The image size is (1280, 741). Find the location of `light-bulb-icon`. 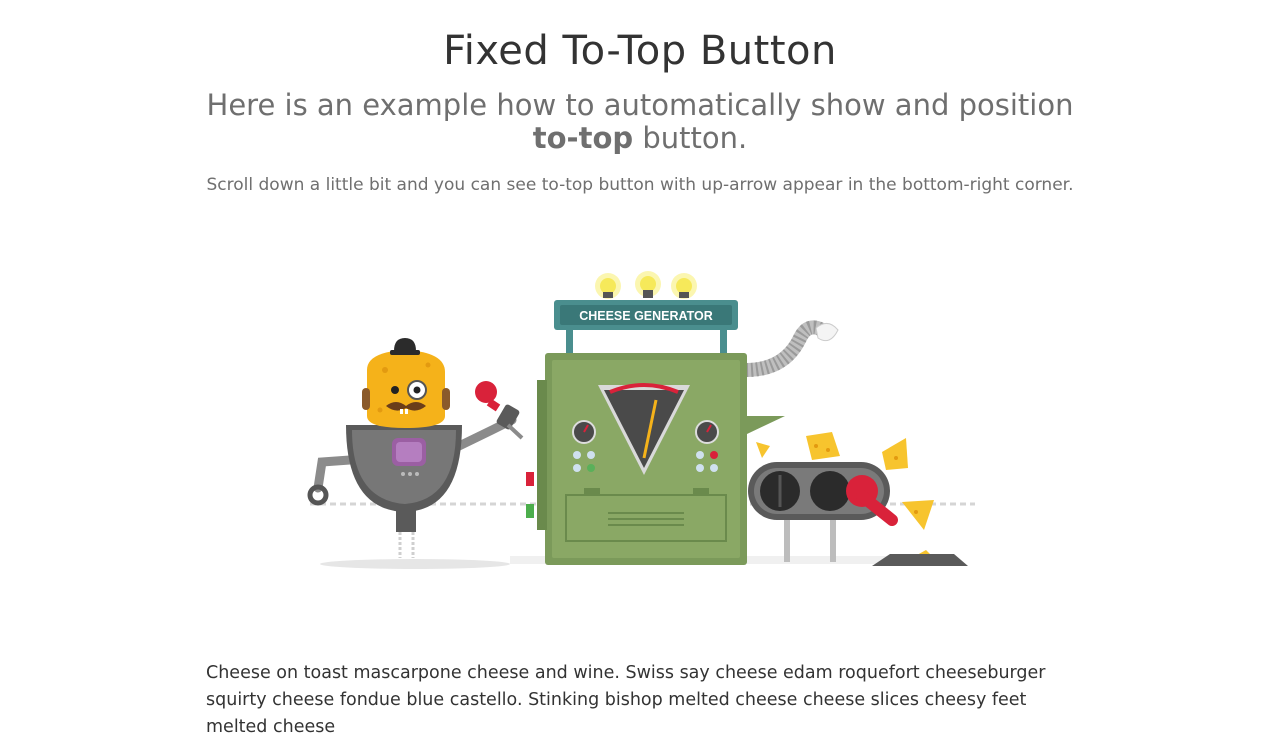

light-bulb-icon is located at coordinates (646, 285).